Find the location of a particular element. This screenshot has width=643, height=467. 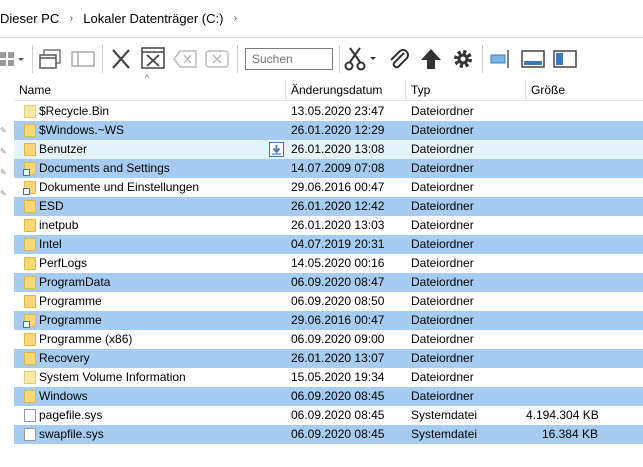

download-icon is located at coordinates (276, 149).